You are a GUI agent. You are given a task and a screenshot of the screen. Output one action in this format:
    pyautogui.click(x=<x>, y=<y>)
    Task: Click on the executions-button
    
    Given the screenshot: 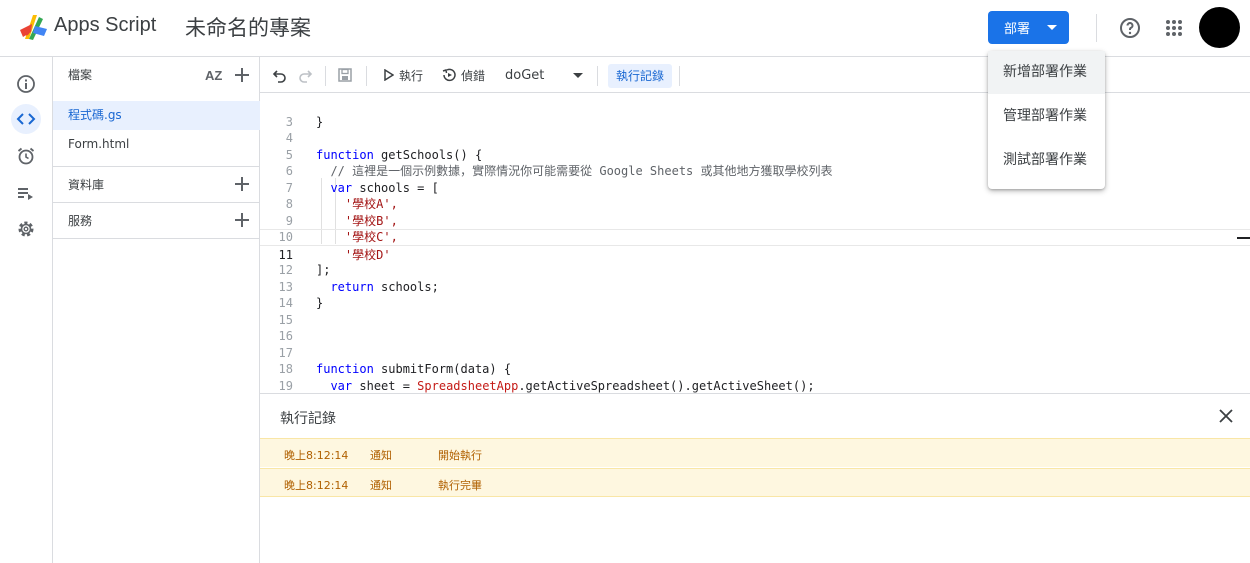 What is the action you would take?
    pyautogui.click(x=26, y=193)
    